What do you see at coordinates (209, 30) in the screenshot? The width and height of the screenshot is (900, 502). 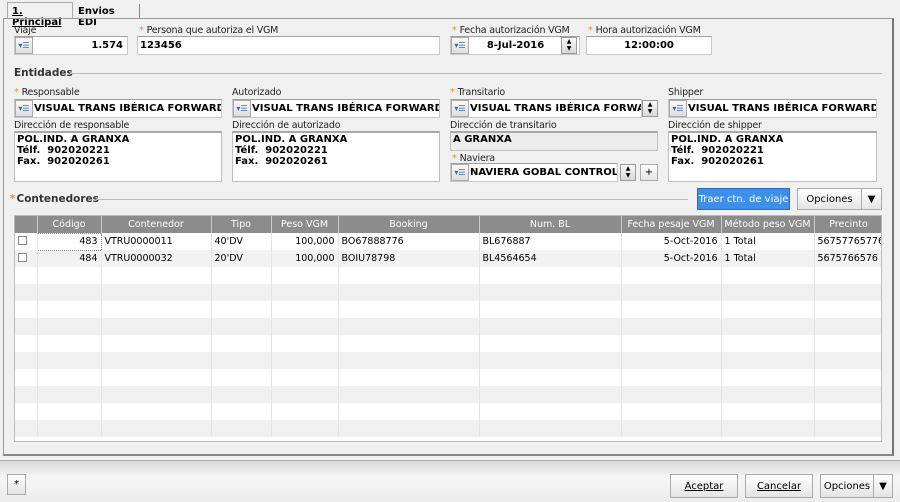 I see `persona-label: * Persona que autoriza el VGM` at bounding box center [209, 30].